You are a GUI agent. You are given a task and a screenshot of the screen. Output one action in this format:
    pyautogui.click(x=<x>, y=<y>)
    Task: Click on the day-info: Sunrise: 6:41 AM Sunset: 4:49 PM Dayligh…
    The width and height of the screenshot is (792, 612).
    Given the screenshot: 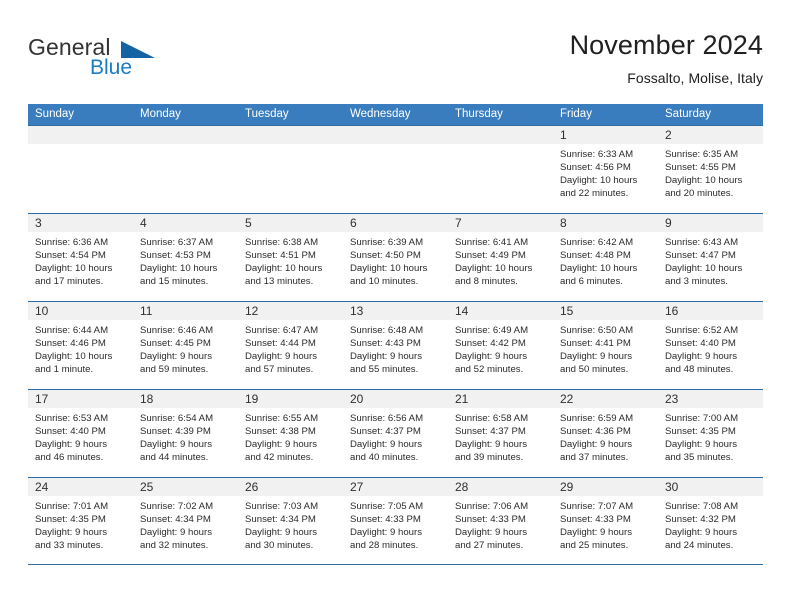 What is the action you would take?
    pyautogui.click(x=500, y=260)
    